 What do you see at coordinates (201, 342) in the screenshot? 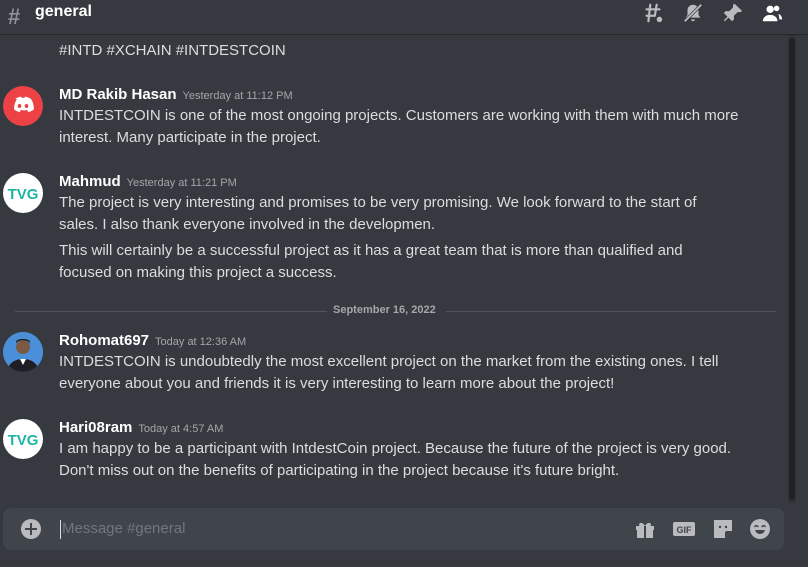
I see `message-timestamp: Today at 12:36 AM` at bounding box center [201, 342].